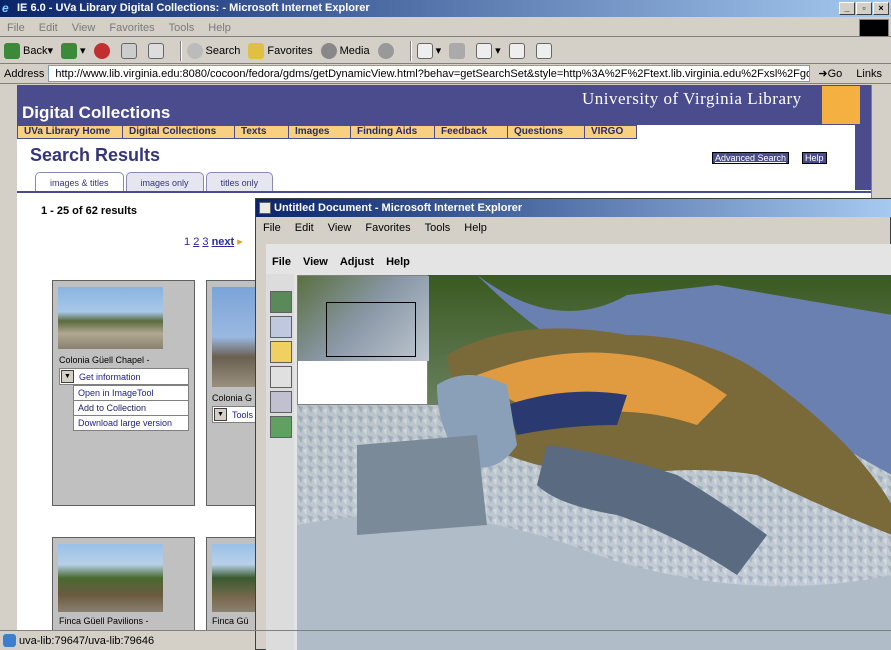  I want to click on app-menu-help: Help, so click(398, 264).